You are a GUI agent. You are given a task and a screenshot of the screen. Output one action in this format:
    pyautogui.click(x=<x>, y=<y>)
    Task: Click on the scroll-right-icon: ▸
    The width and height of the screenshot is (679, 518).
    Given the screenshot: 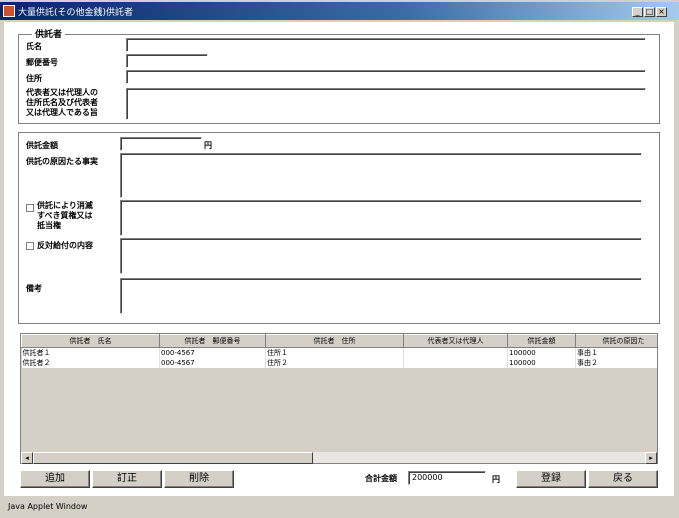 What is the action you would take?
    pyautogui.click(x=651, y=458)
    